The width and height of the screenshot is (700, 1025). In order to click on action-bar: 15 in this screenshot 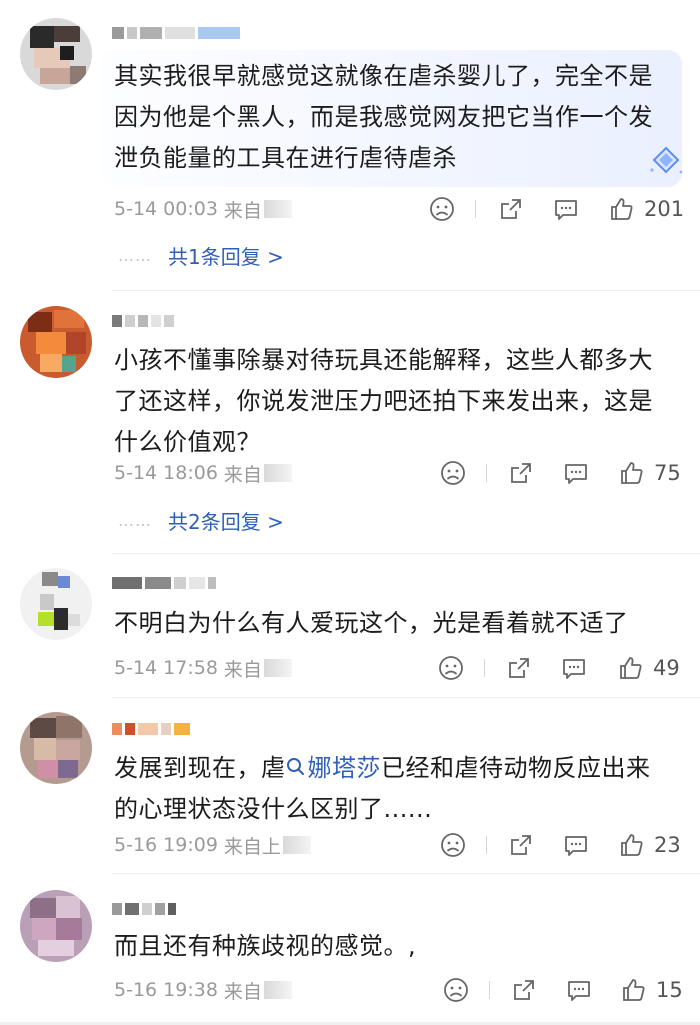, I will do `click(350, 990)`.